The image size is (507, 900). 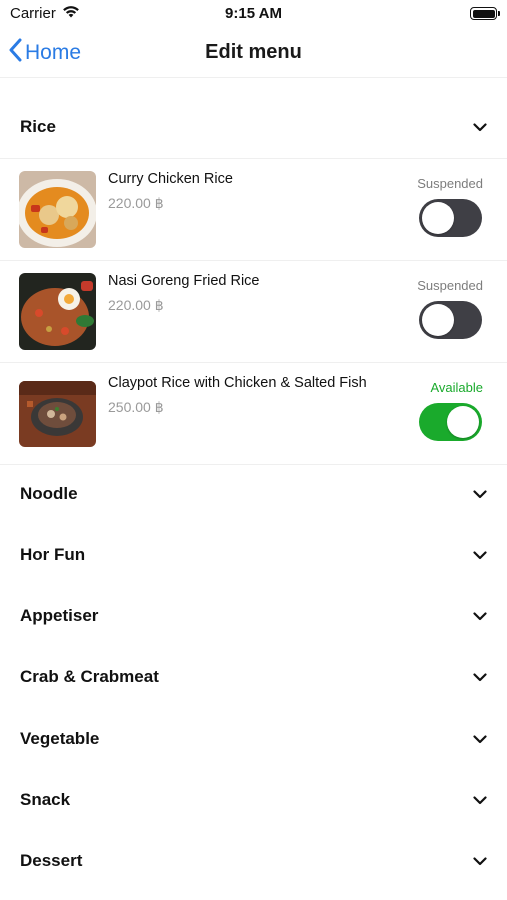 I want to click on navigation-bar: Home Edit menu, so click(x=253, y=53).